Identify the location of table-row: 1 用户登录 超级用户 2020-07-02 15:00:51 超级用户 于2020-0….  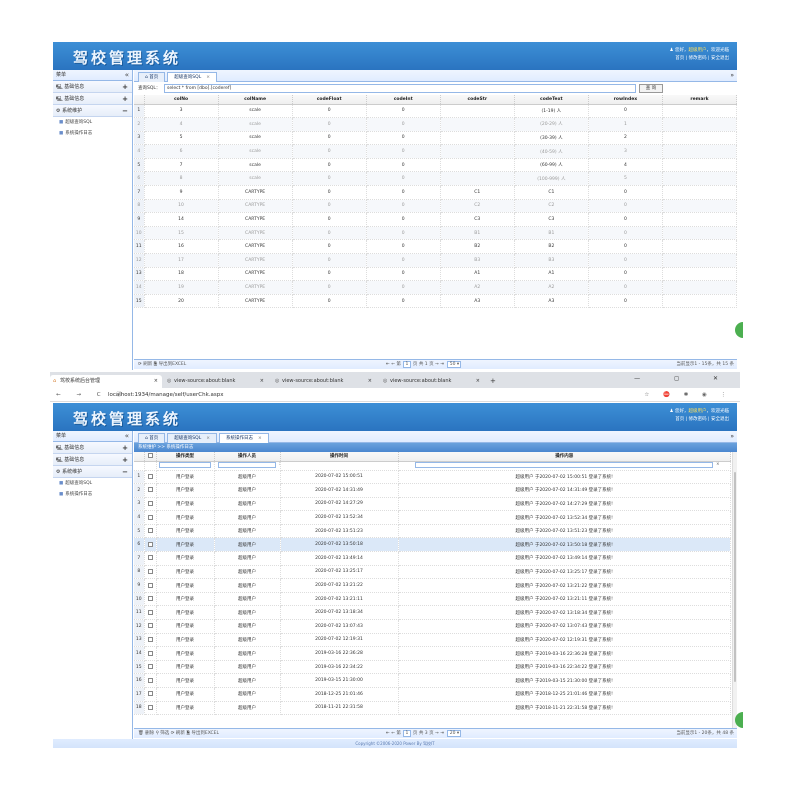
(432, 477).